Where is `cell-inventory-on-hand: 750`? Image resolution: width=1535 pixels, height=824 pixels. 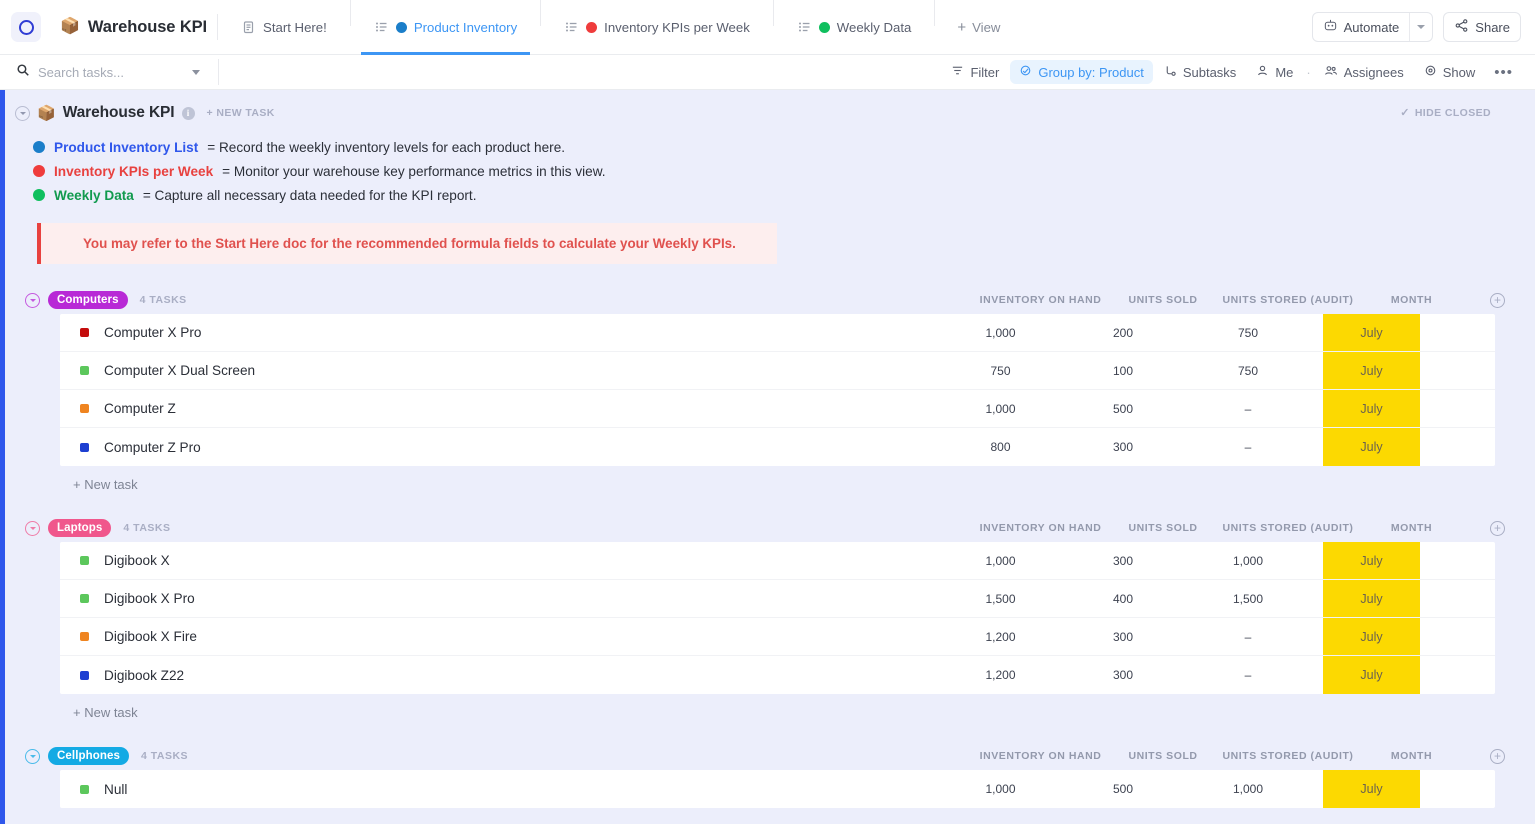
cell-inventory-on-hand: 750 is located at coordinates (1000, 370).